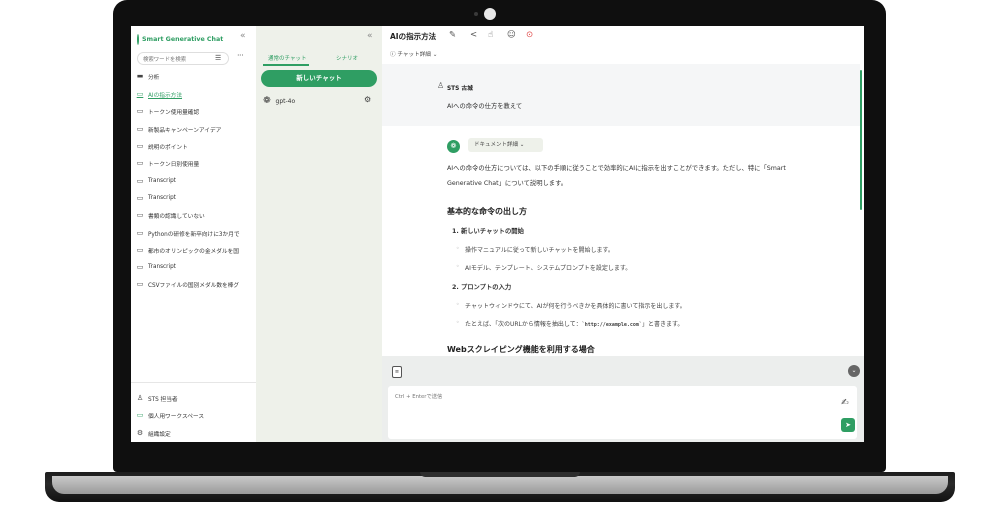 Image resolution: width=1000 pixels, height=517 pixels. I want to click on user-message-block, so click(621, 95).